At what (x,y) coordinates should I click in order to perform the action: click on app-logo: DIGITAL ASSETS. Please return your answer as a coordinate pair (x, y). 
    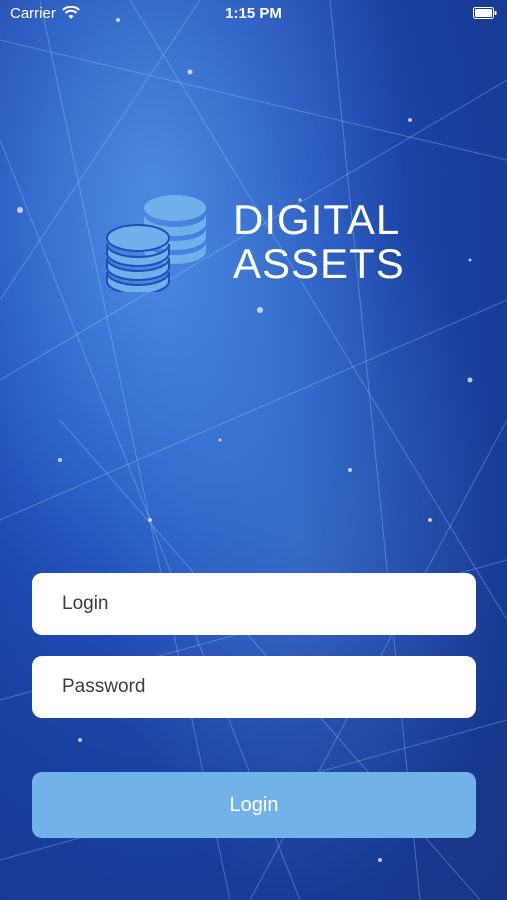
    Looking at the image, I should click on (260, 242).